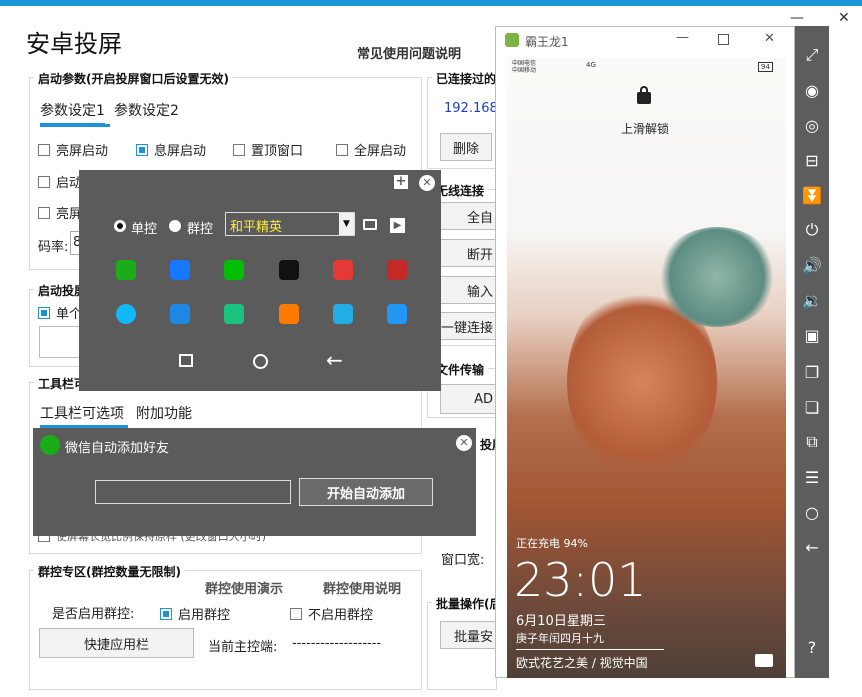 This screenshot has height=697, width=862. I want to click on recent-apps-side-icon: ⧉, so click(812, 442).